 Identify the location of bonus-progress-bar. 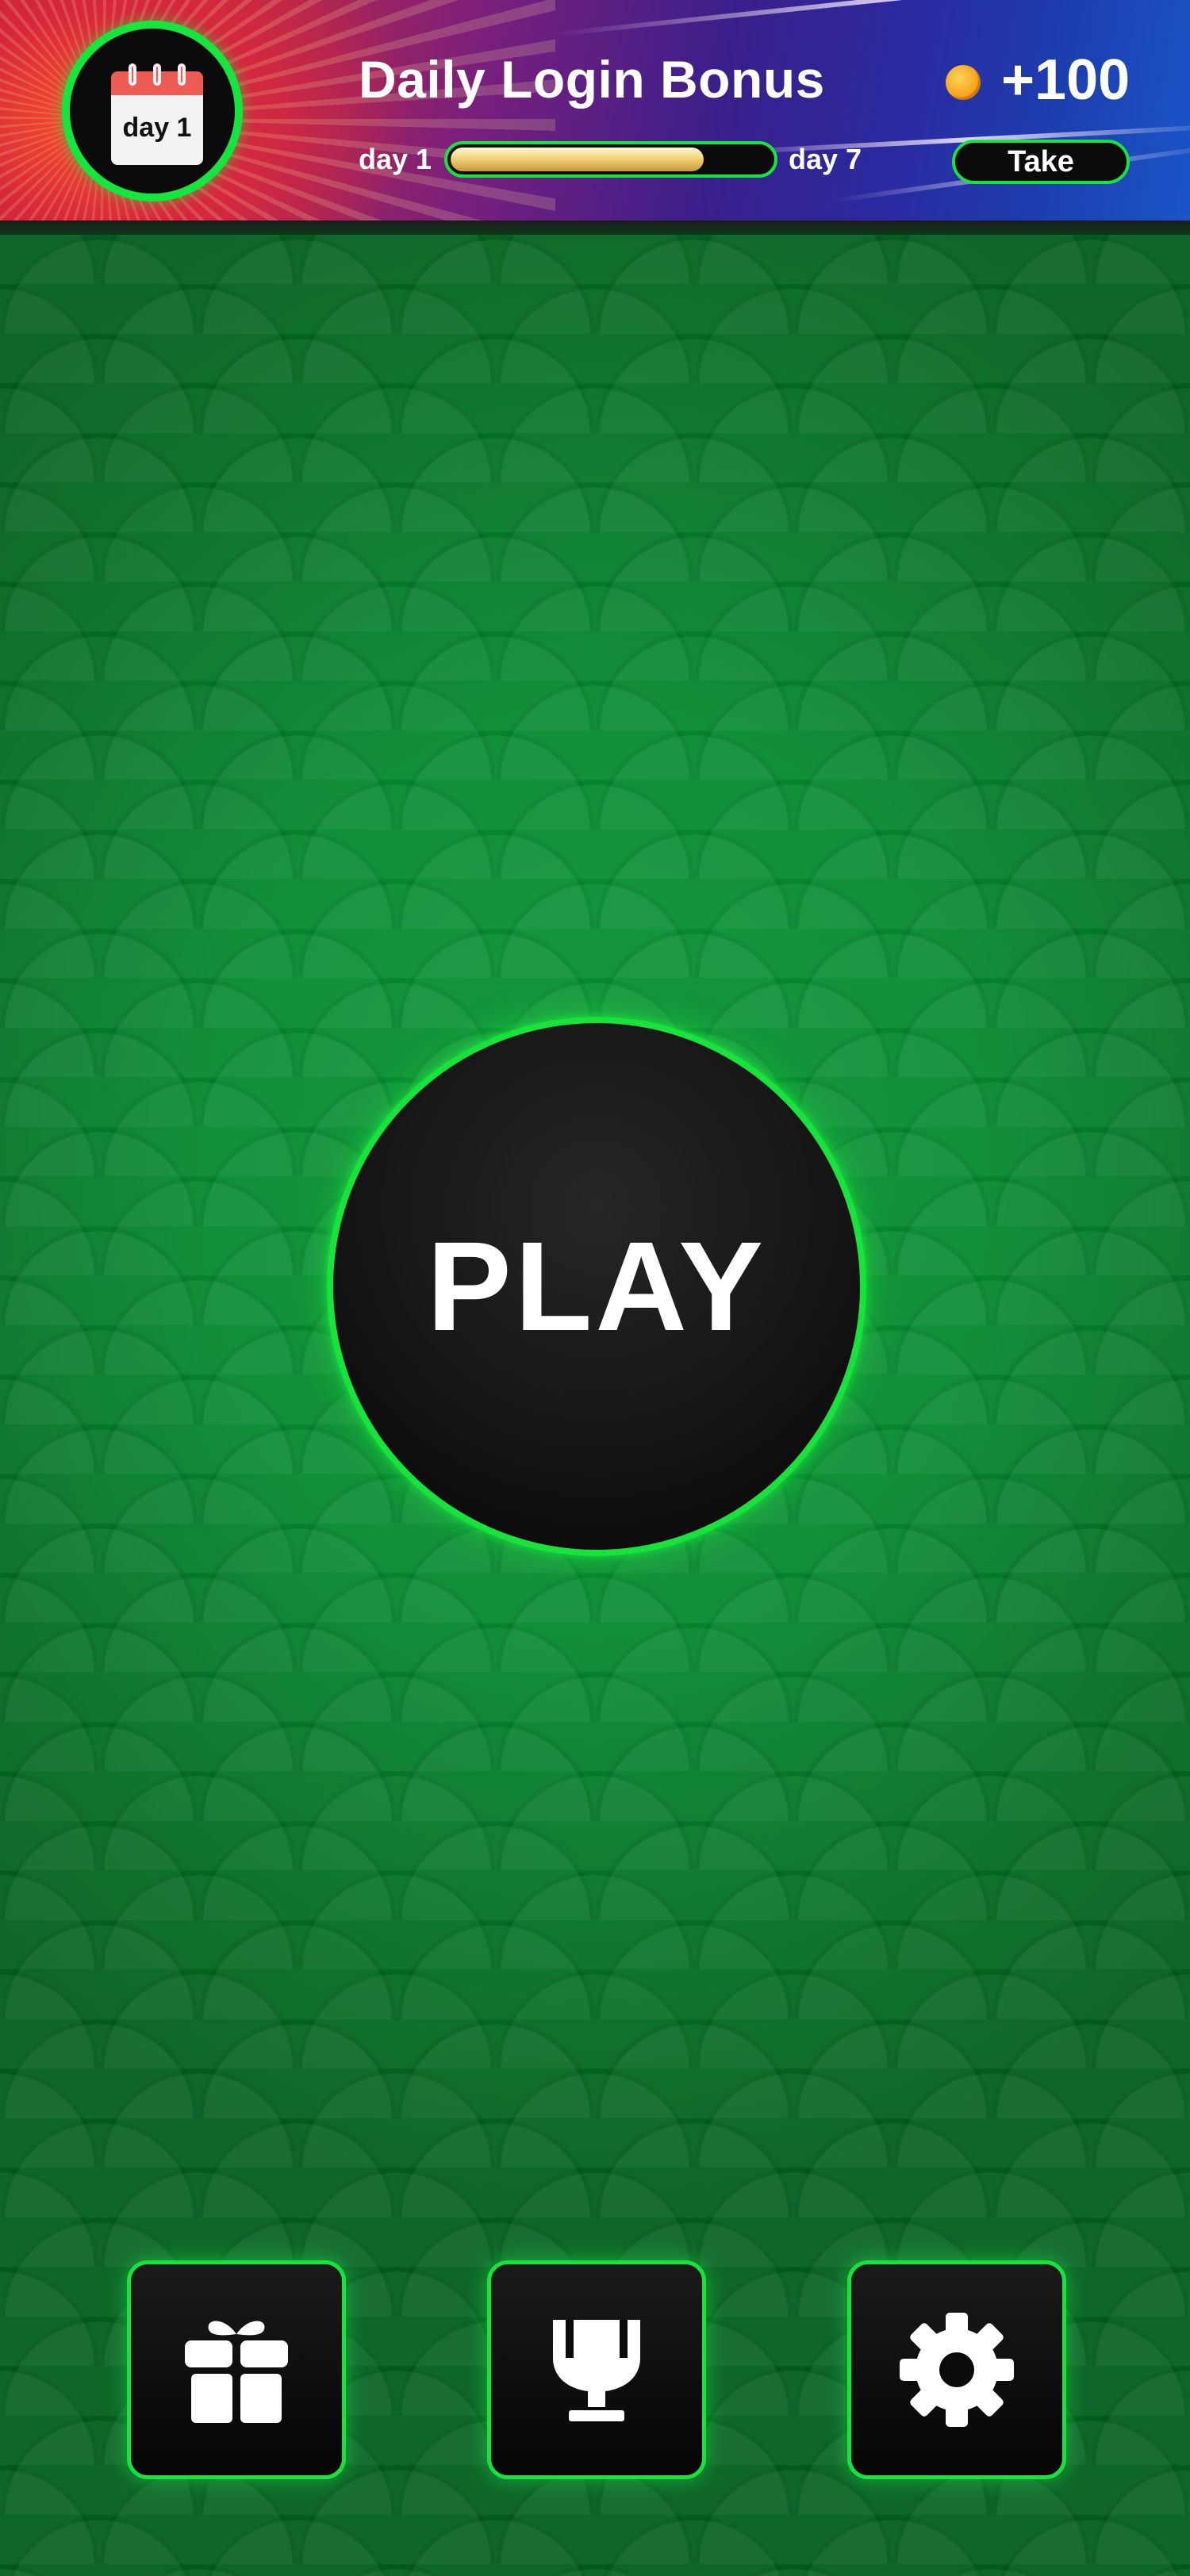
(610, 159).